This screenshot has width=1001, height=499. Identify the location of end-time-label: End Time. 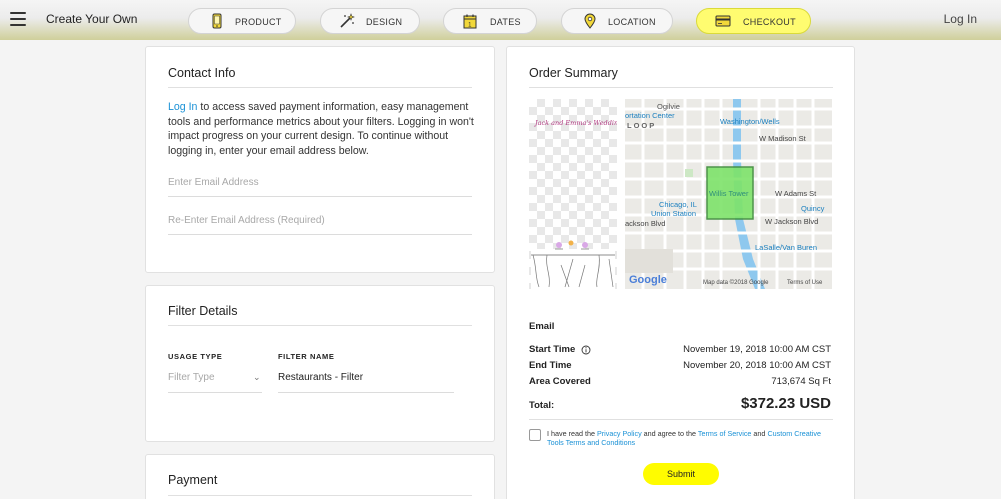
(550, 365).